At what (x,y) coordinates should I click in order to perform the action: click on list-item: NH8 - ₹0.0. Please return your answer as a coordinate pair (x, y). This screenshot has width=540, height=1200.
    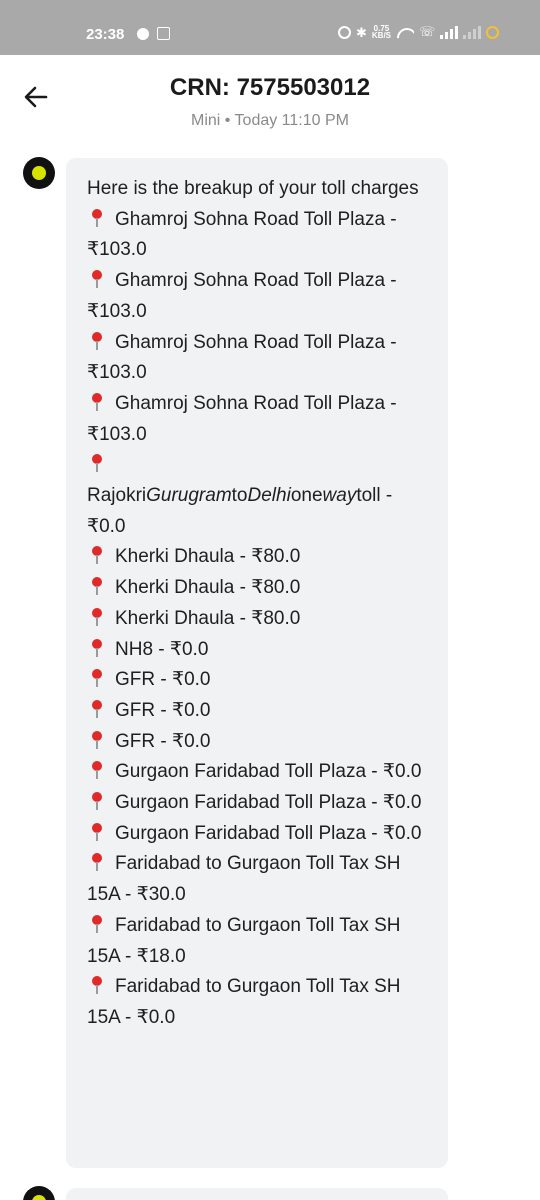
    Looking at the image, I should click on (257, 650).